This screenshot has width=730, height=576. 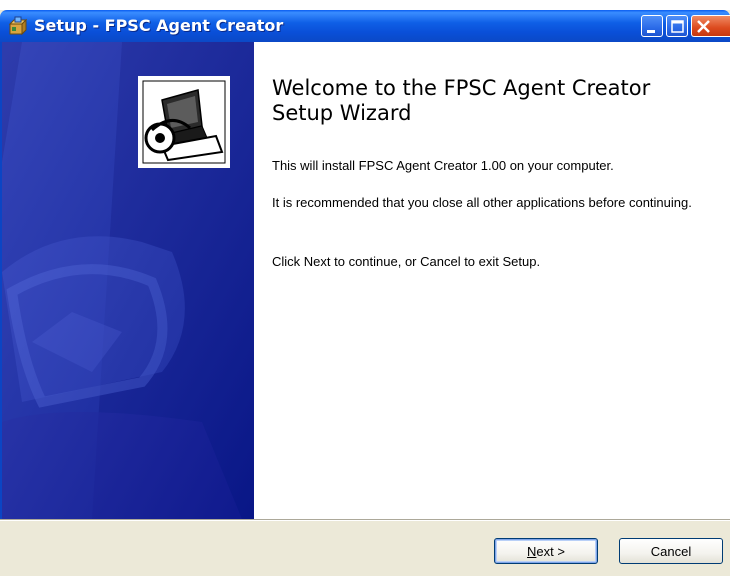 I want to click on computer-install-icon, so click(x=184, y=122).